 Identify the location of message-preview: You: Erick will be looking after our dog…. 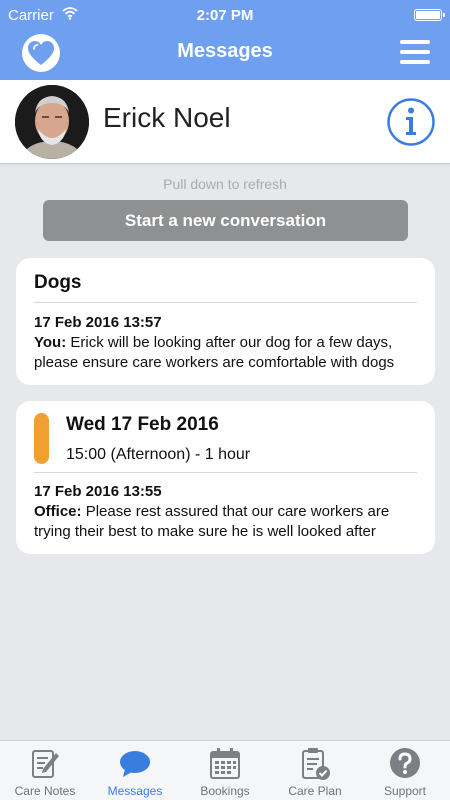
(226, 353).